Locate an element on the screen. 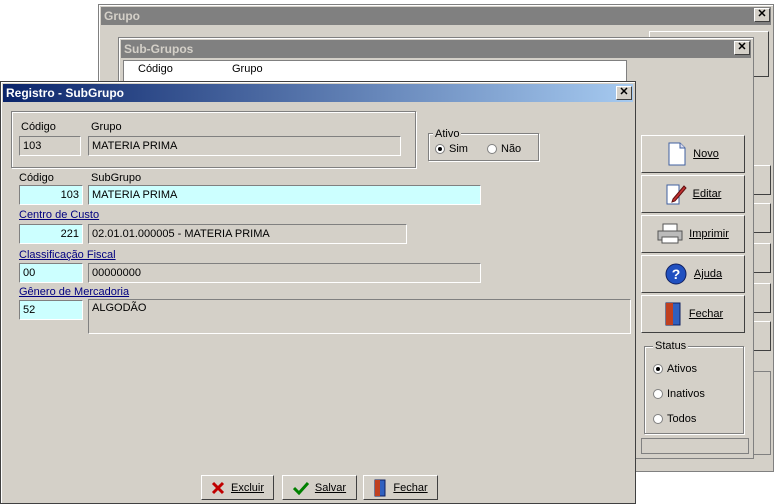 Image resolution: width=778 pixels, height=504 pixels. editar-label: Editar is located at coordinates (707, 194).